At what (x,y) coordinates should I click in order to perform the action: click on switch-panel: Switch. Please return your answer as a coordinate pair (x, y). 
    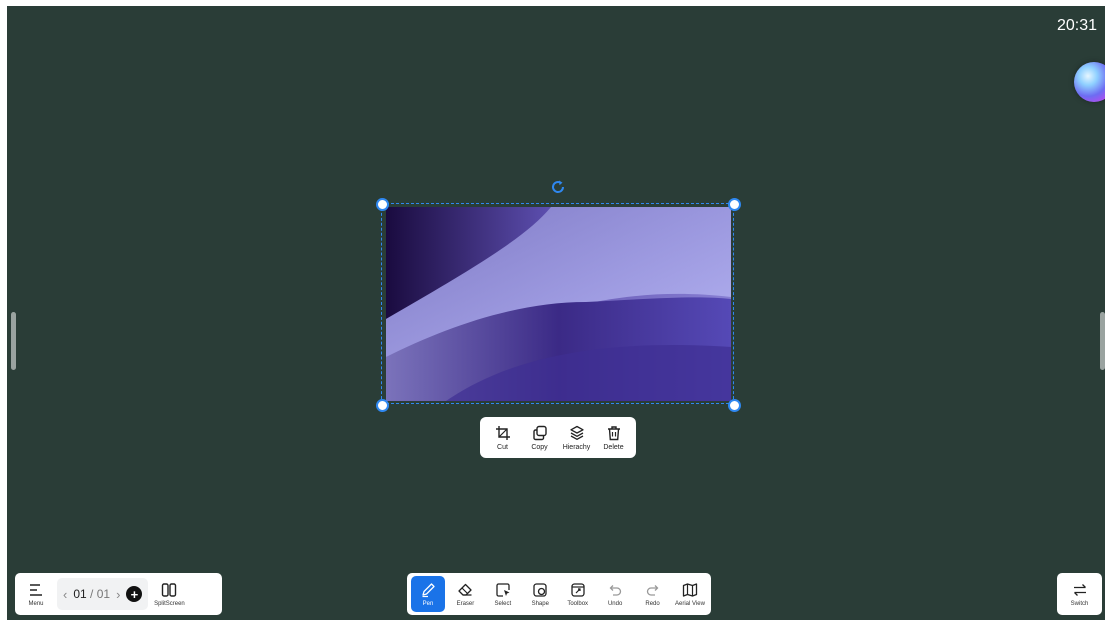
    Looking at the image, I should click on (1079, 594).